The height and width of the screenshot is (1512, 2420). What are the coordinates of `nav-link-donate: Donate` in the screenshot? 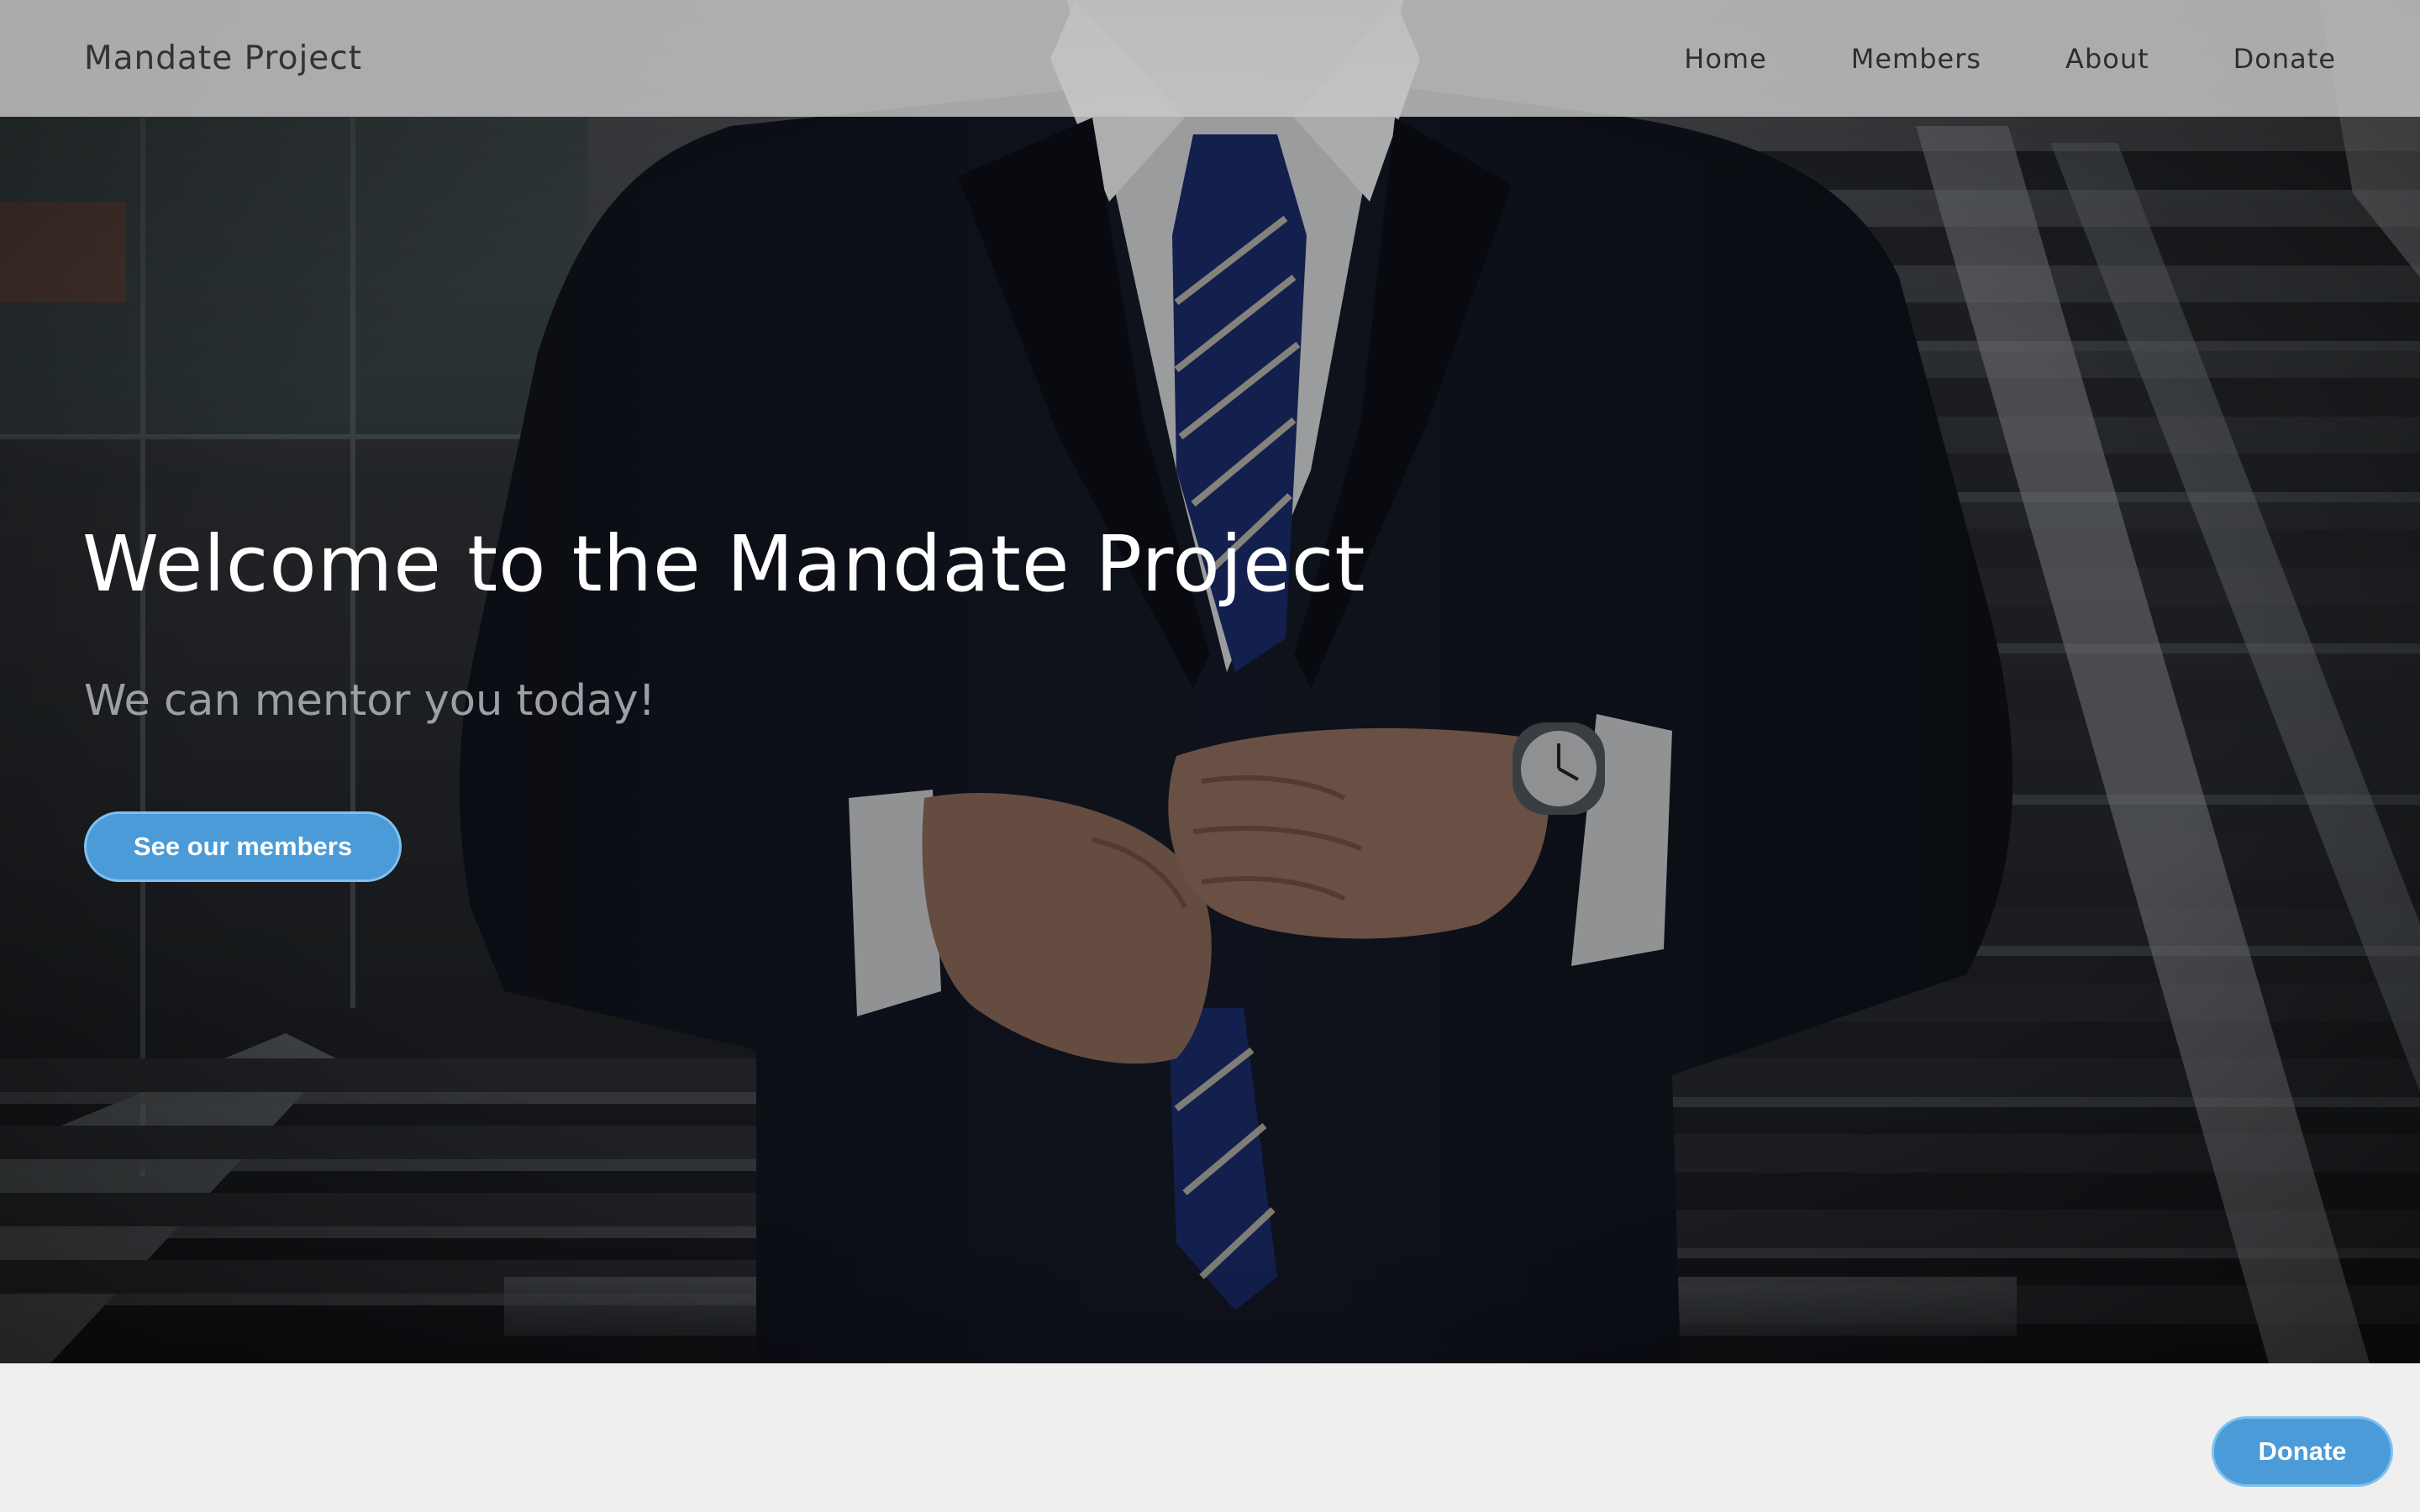 It's located at (2284, 58).